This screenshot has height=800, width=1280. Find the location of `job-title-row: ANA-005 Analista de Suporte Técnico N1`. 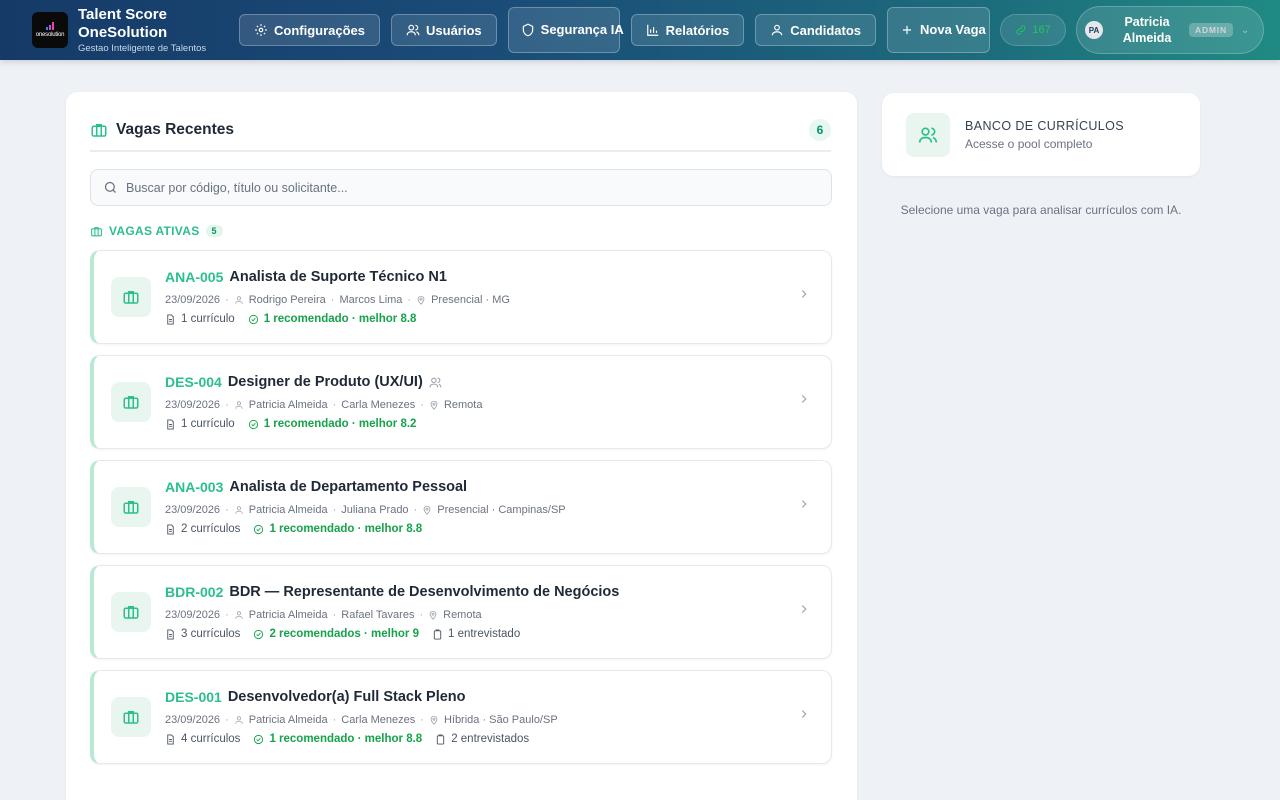

job-title-row: ANA-005 Analista de Suporte Técnico N1 is located at coordinates (306, 277).